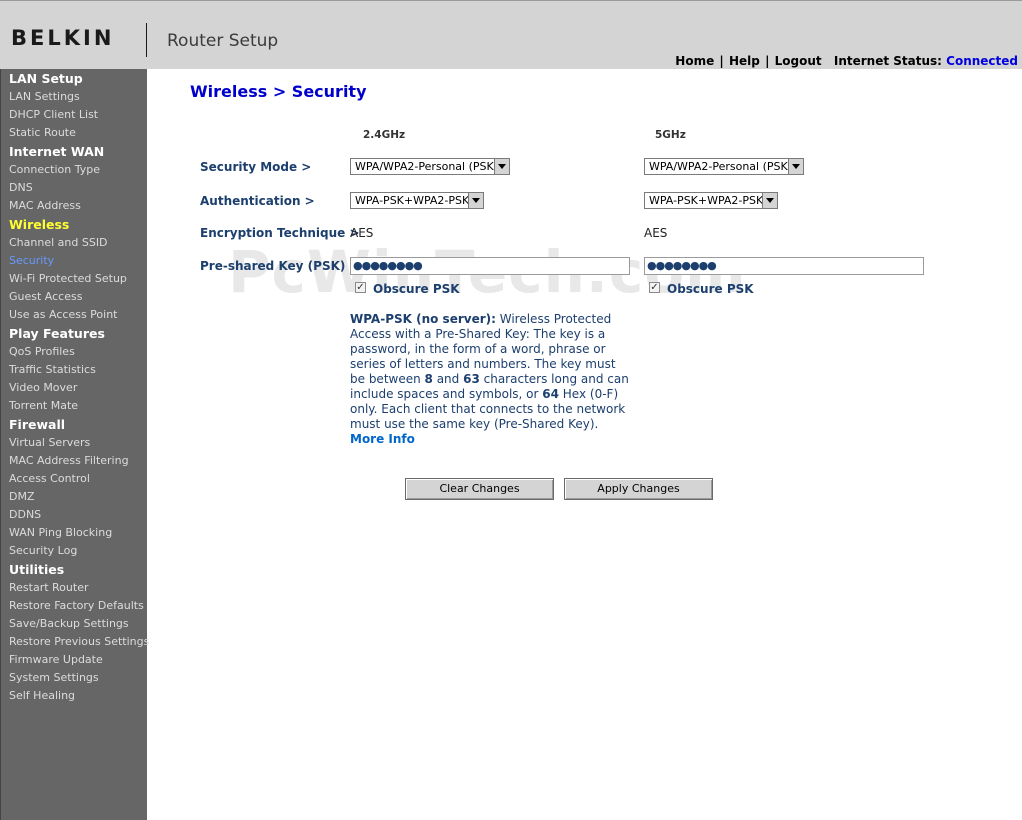 The image size is (1022, 820). Describe the element at coordinates (146, 40) in the screenshot. I see `logo-divider` at that location.